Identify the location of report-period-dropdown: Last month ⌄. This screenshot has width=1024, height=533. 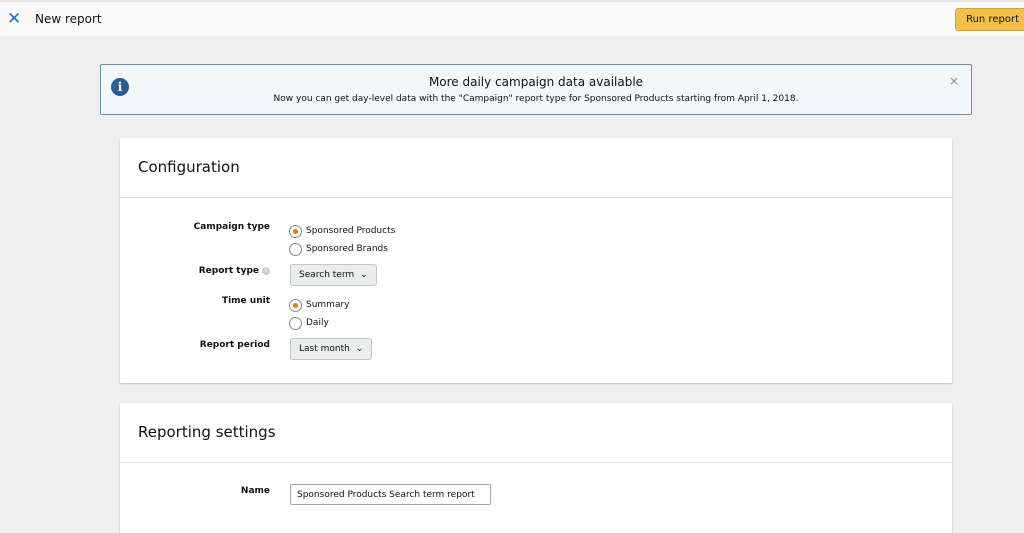
(331, 349).